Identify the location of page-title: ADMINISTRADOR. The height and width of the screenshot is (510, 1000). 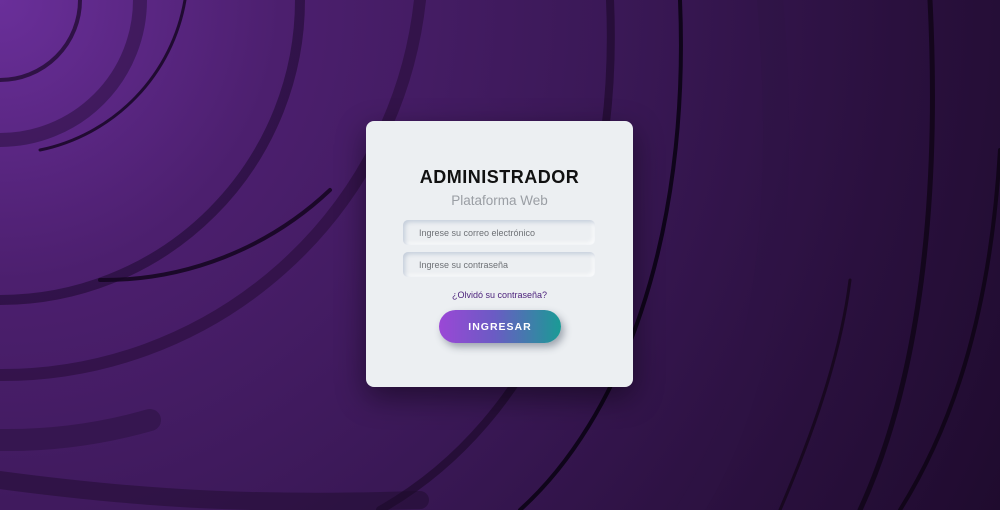
(499, 177).